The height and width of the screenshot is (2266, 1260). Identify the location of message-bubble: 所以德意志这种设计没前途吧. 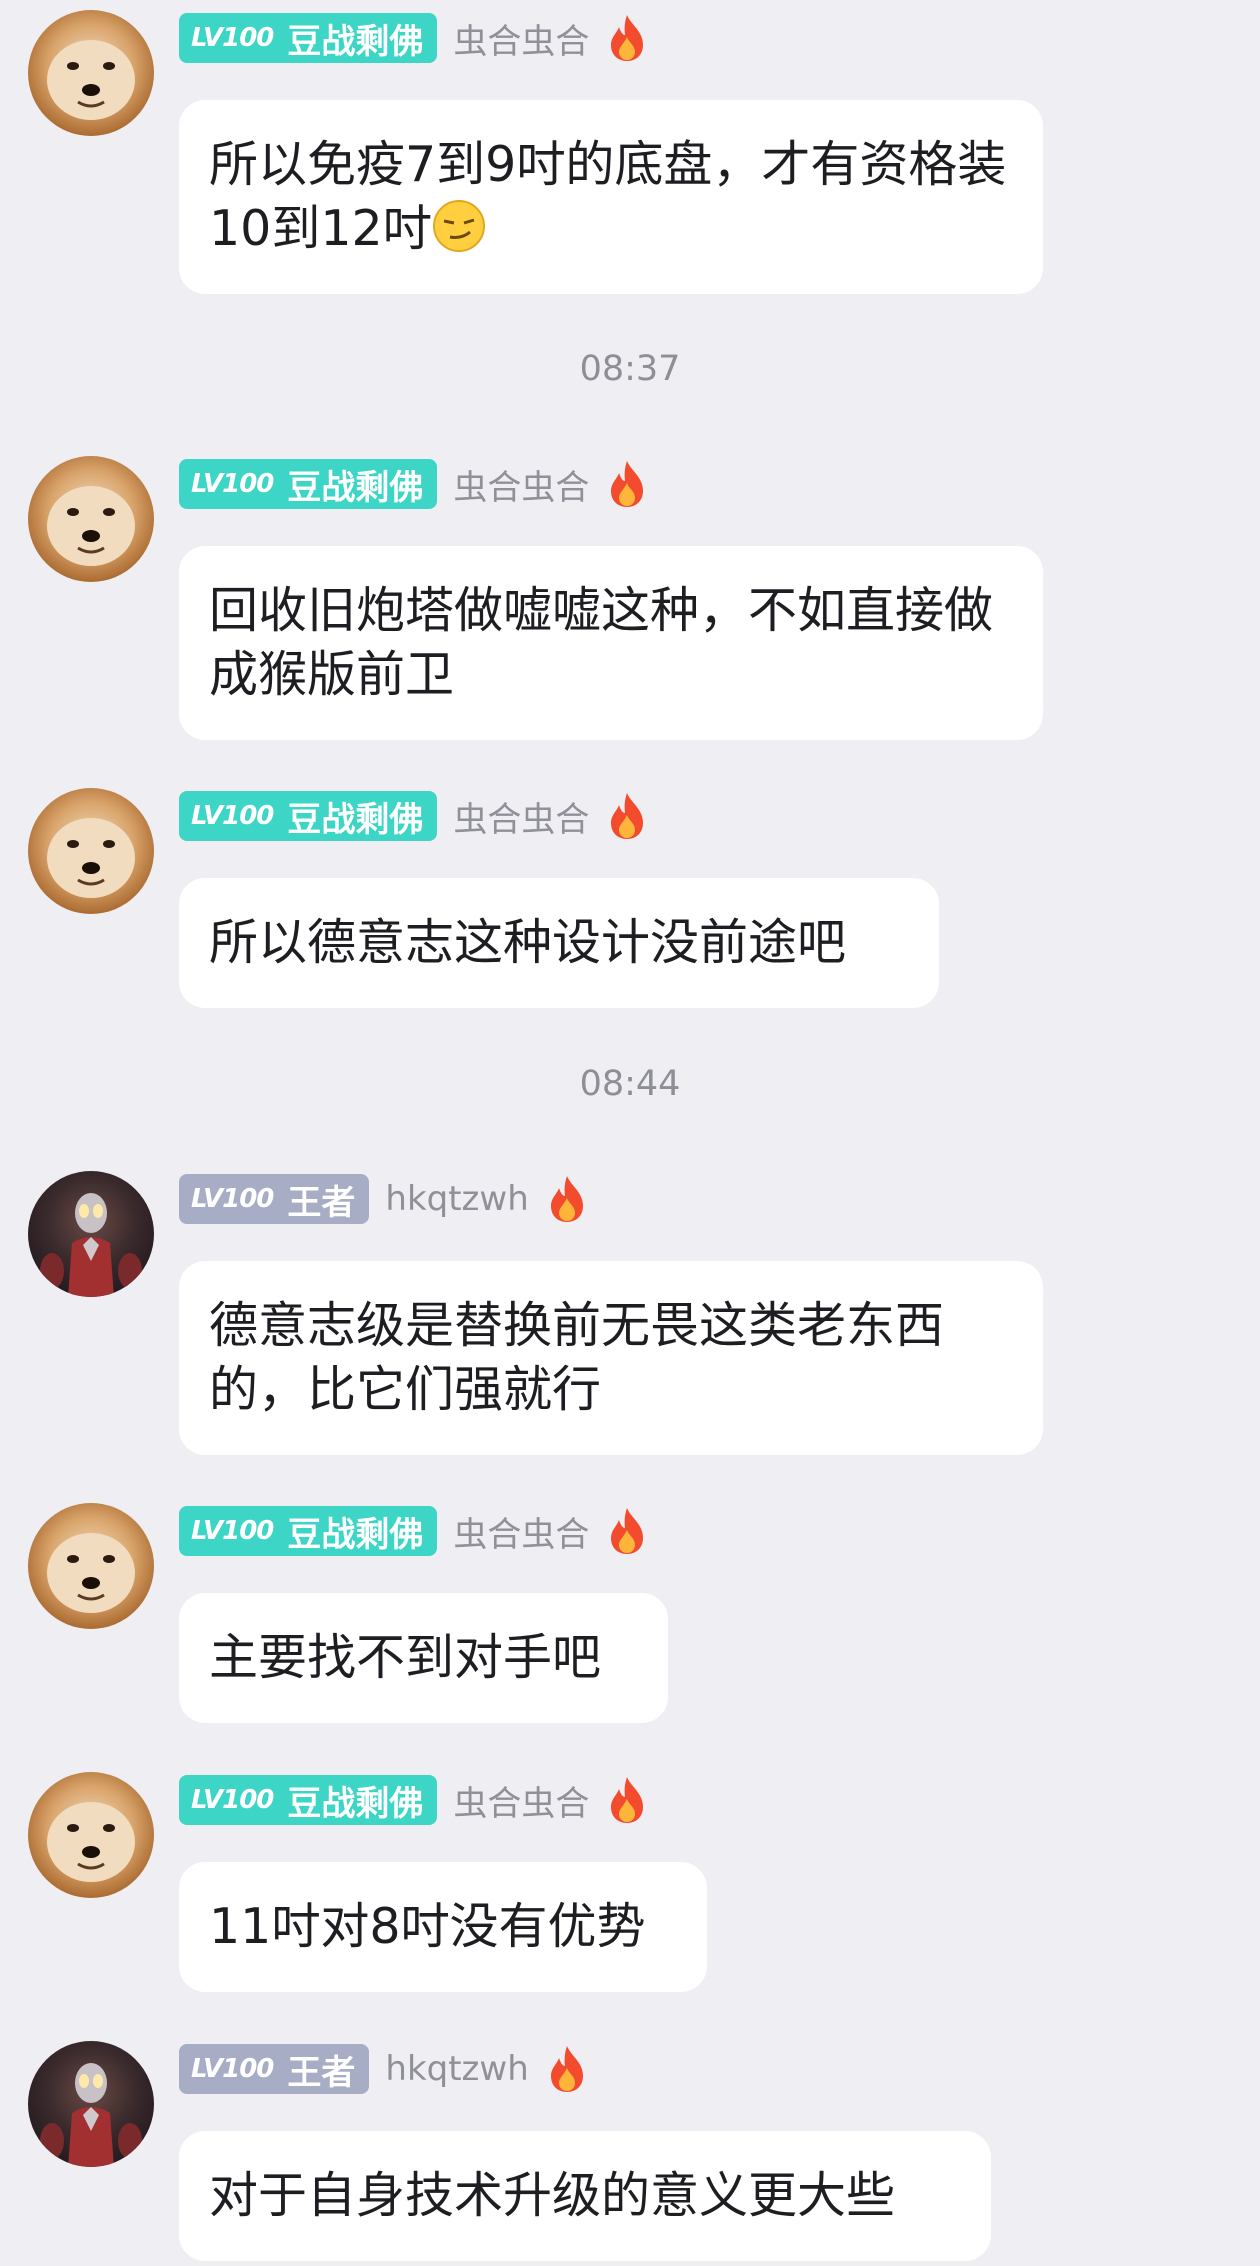
(559, 943).